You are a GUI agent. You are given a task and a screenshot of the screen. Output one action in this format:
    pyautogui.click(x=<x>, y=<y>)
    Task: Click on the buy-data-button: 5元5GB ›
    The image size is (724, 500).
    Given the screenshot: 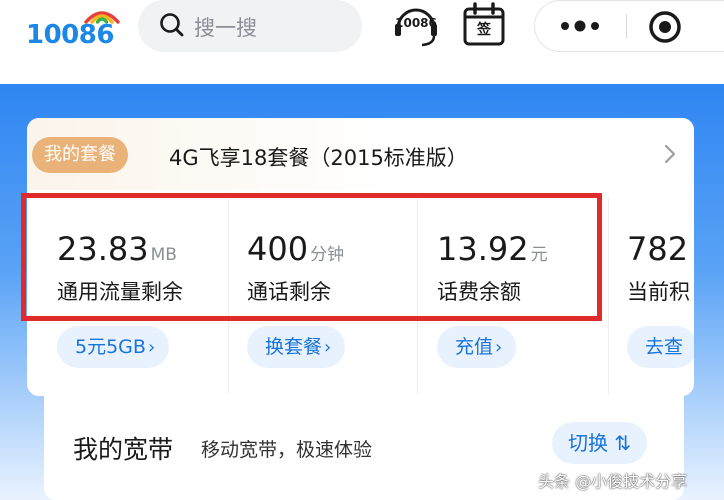 What is the action you would take?
    pyautogui.click(x=113, y=347)
    